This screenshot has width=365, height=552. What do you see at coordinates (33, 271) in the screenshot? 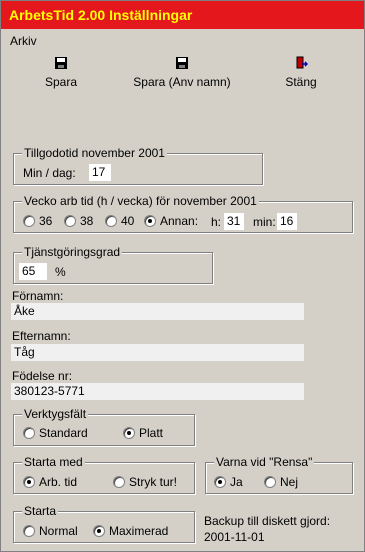
I see `tjanst-input: 65` at bounding box center [33, 271].